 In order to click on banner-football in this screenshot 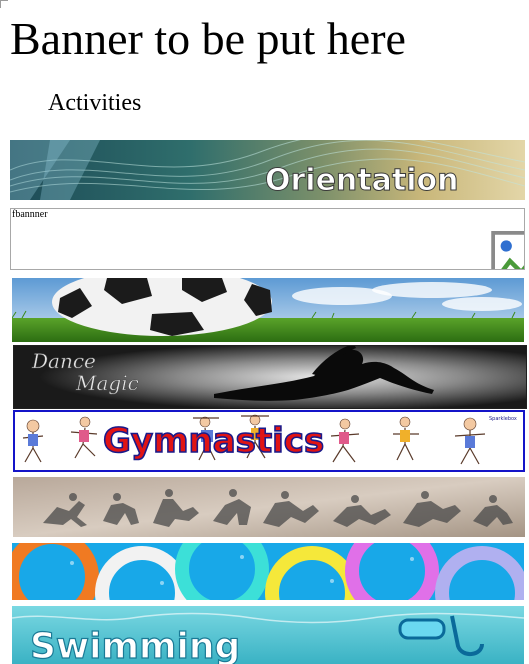, I will do `click(268, 310)`.